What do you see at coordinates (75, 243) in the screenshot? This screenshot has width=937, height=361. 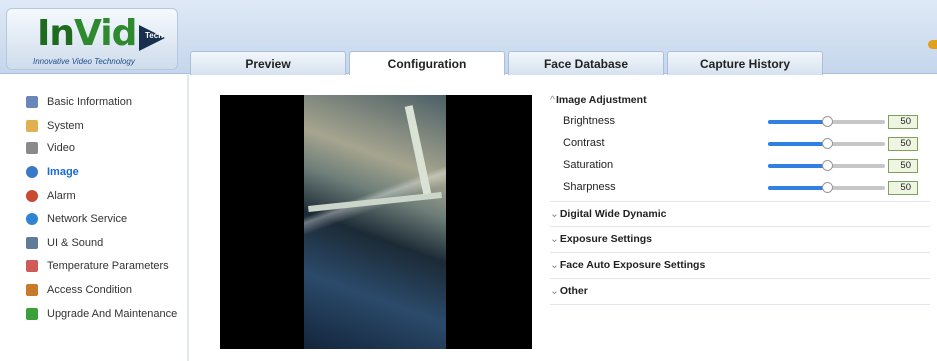 I see `sidebar-item-label: UI & Sound` at bounding box center [75, 243].